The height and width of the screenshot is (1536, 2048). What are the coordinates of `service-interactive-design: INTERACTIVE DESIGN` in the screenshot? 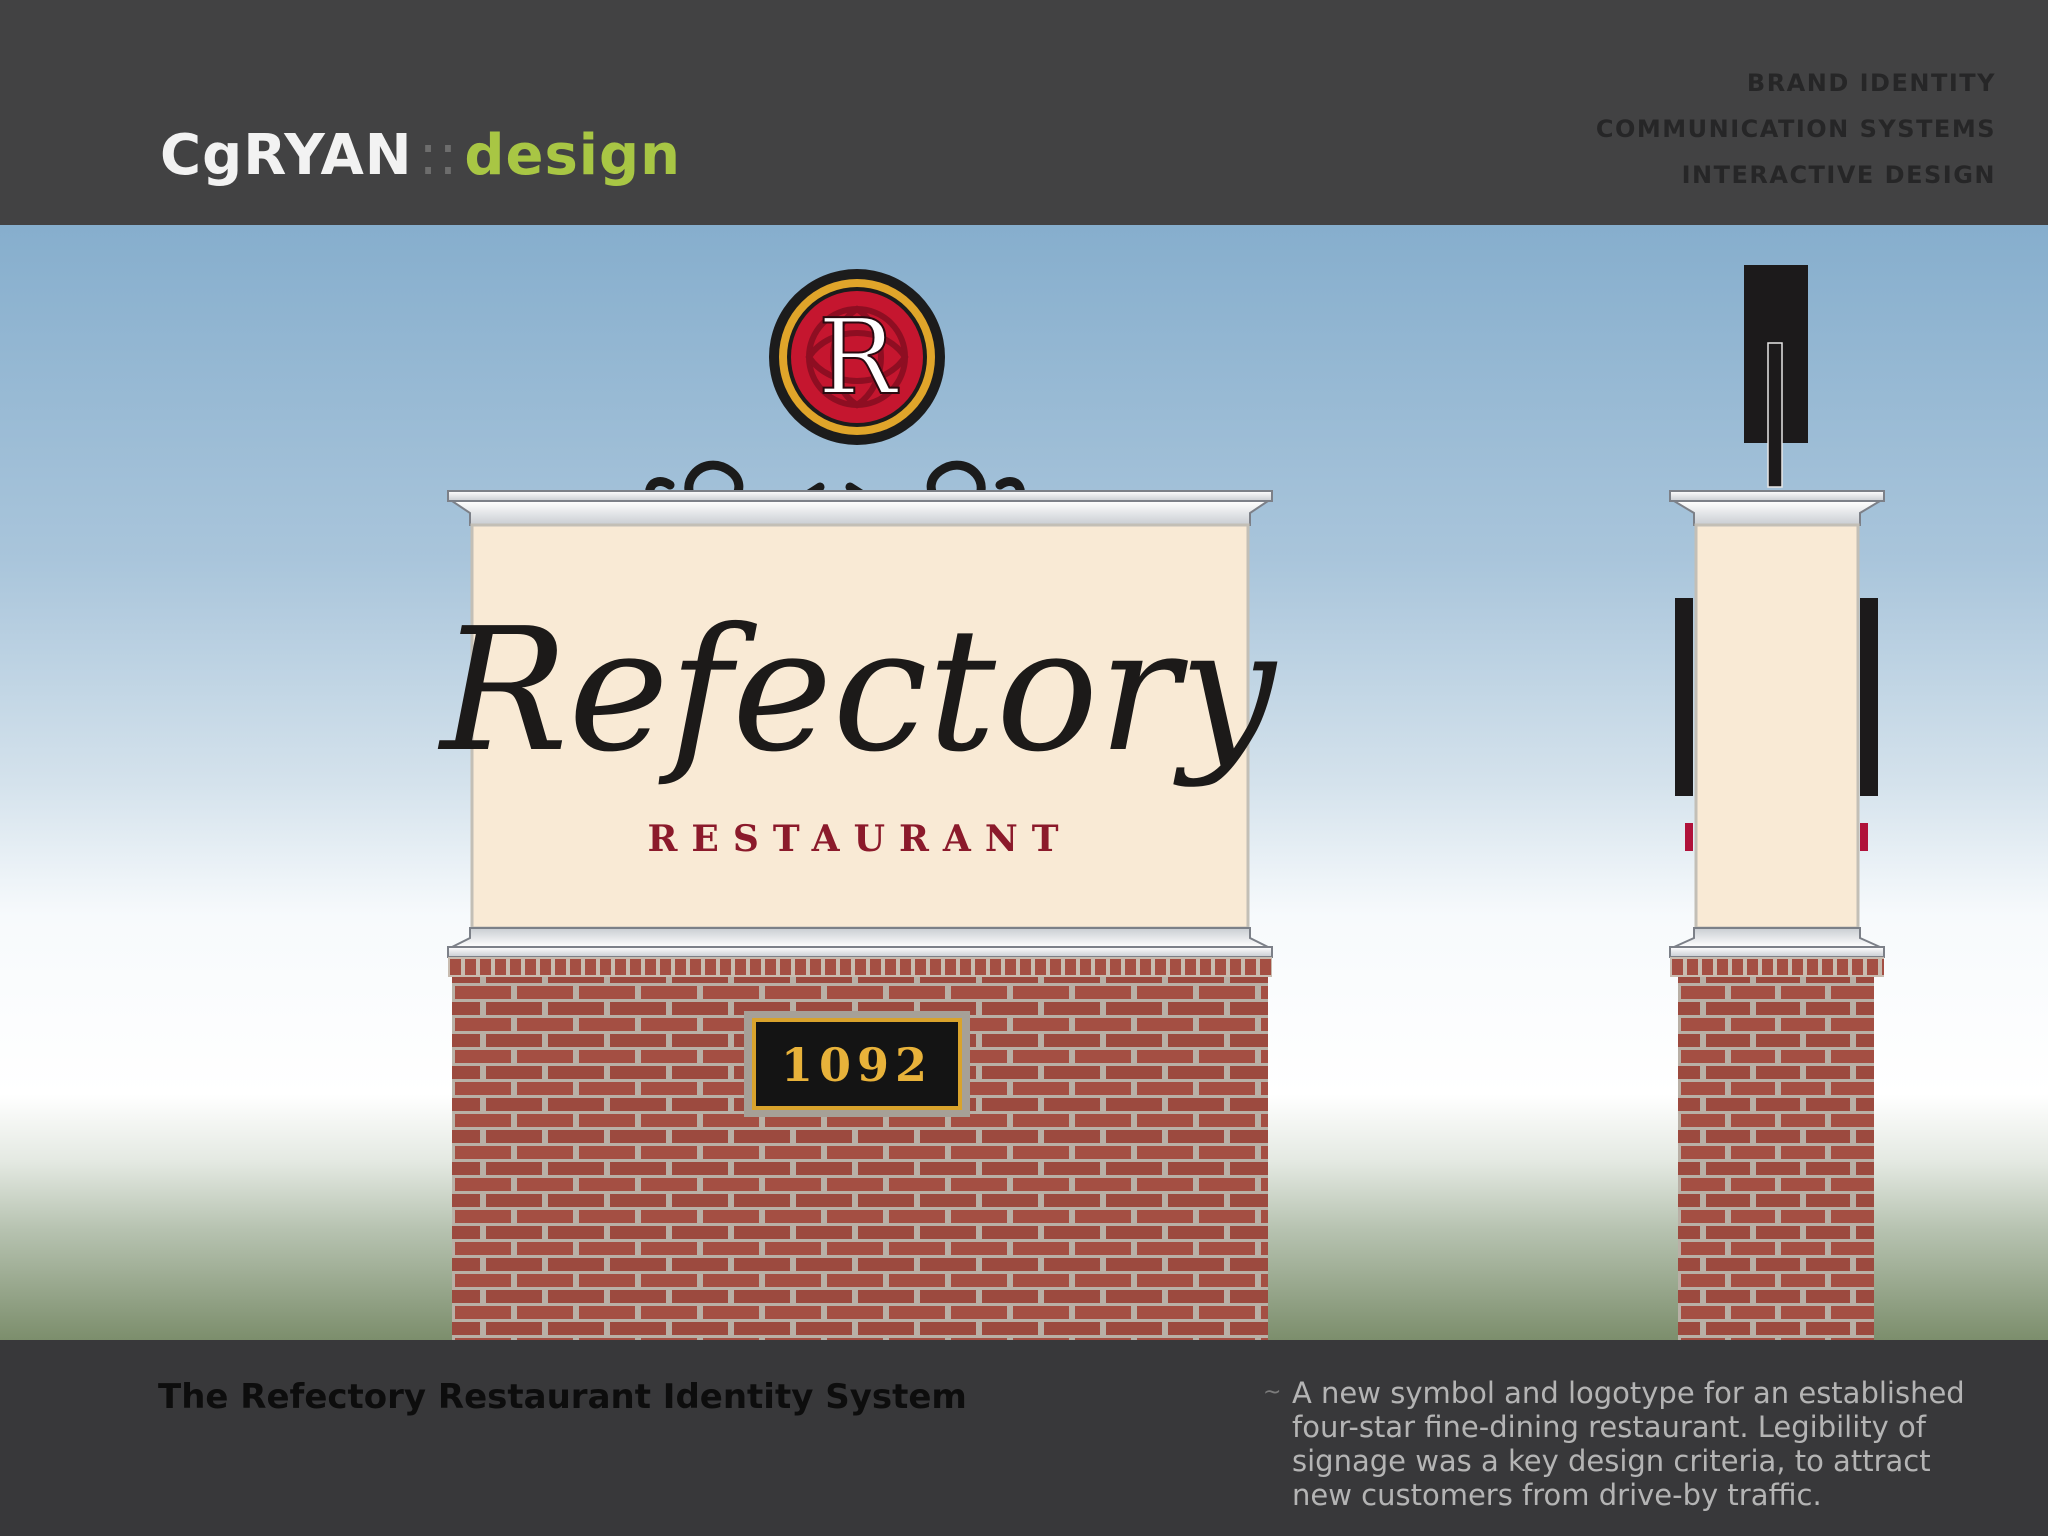 It's located at (1838, 175).